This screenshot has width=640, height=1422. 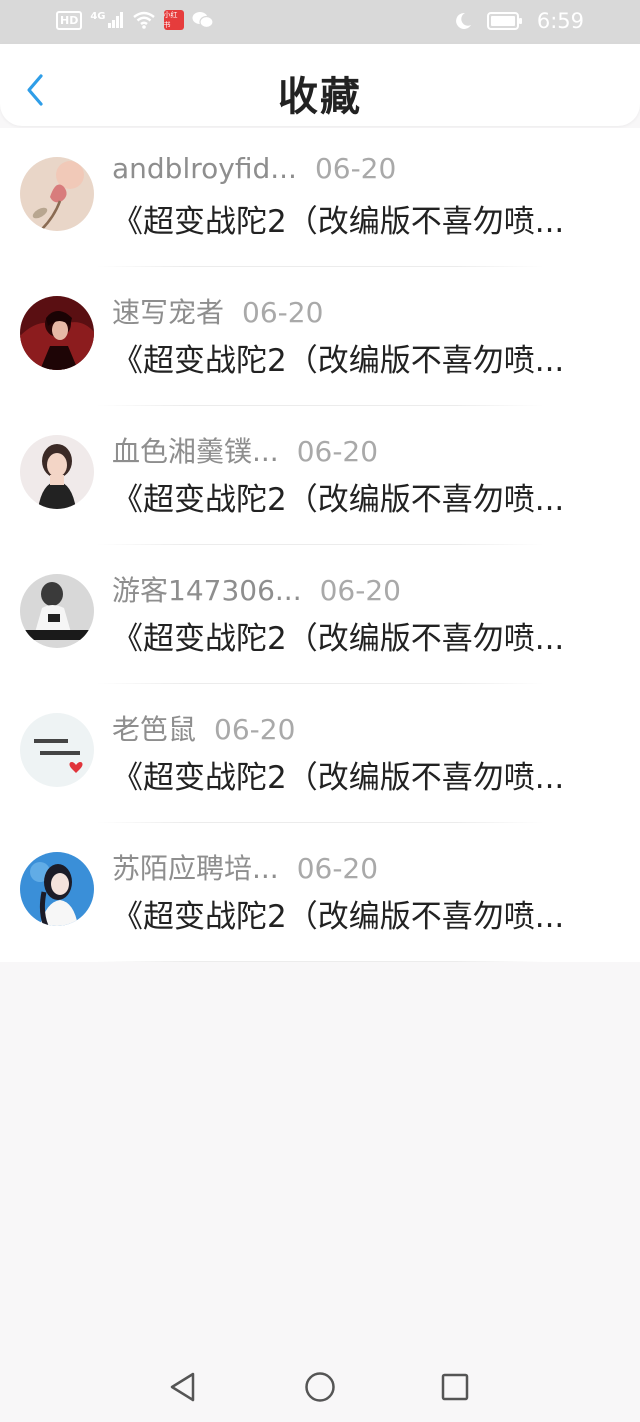 I want to click on system-nav-bar, so click(x=320, y=1385).